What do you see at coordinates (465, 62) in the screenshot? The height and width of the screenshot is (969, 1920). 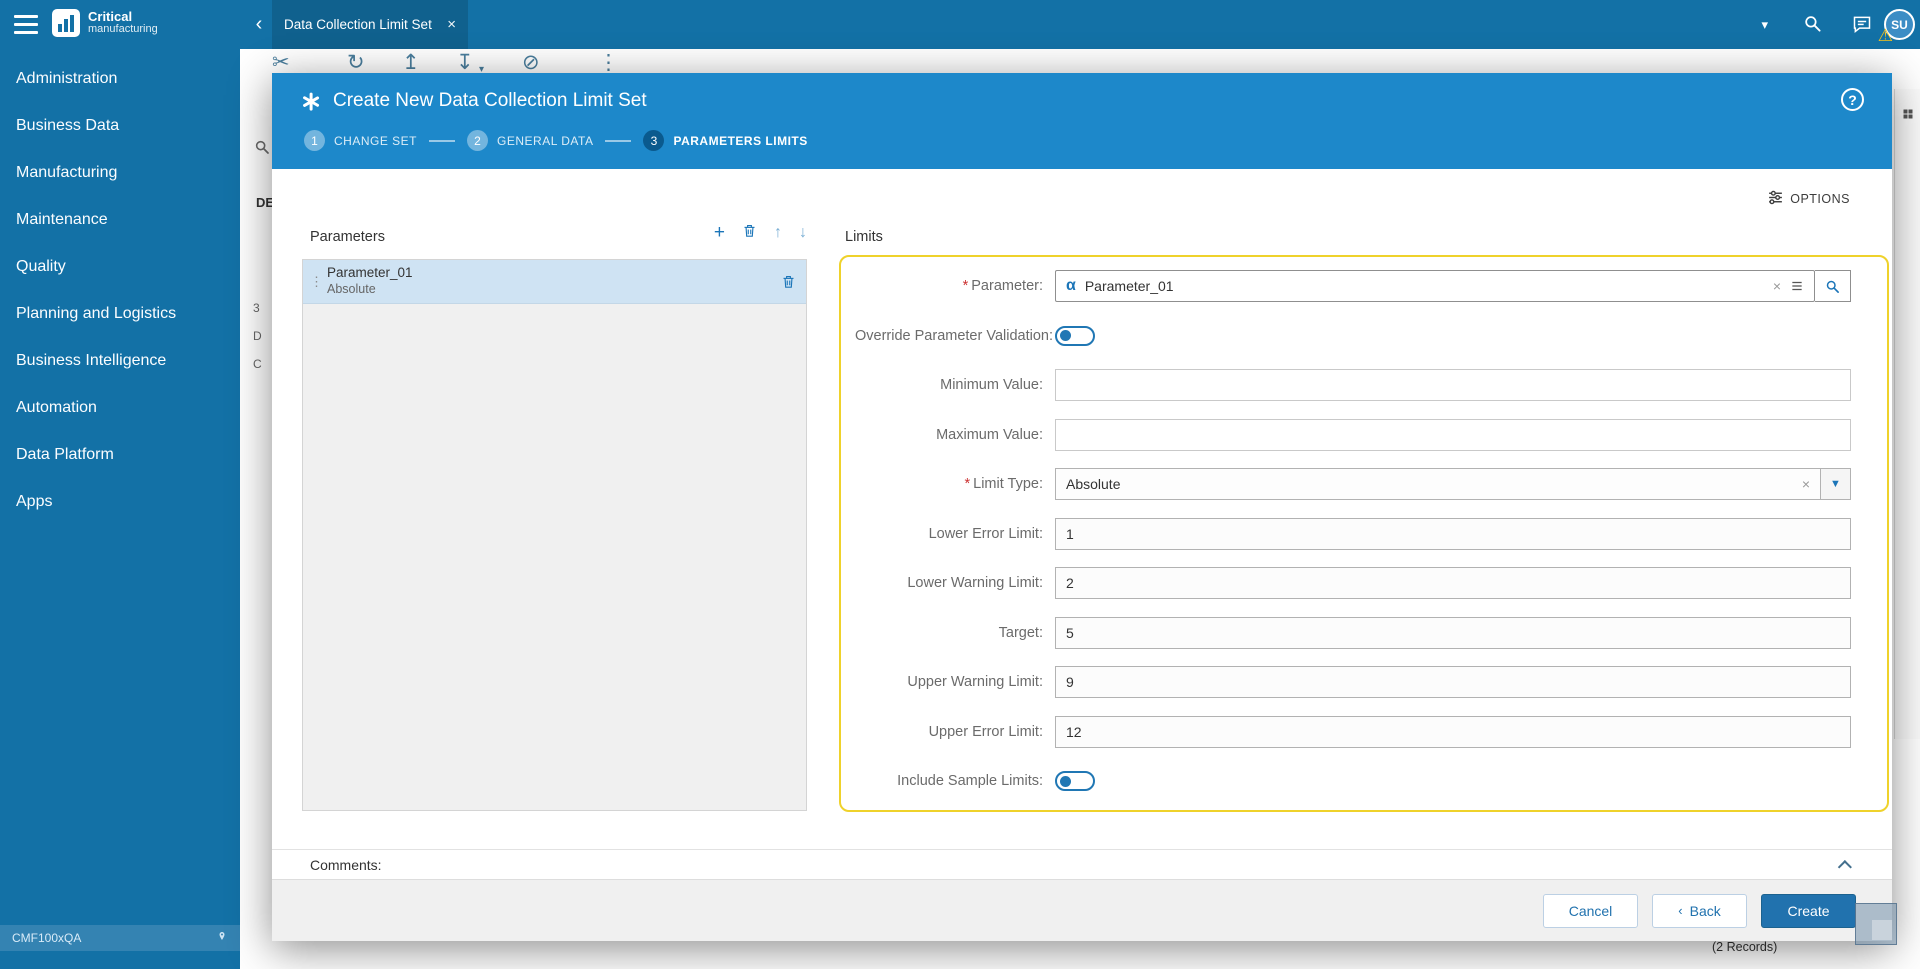 I see `download-icon: ↧` at bounding box center [465, 62].